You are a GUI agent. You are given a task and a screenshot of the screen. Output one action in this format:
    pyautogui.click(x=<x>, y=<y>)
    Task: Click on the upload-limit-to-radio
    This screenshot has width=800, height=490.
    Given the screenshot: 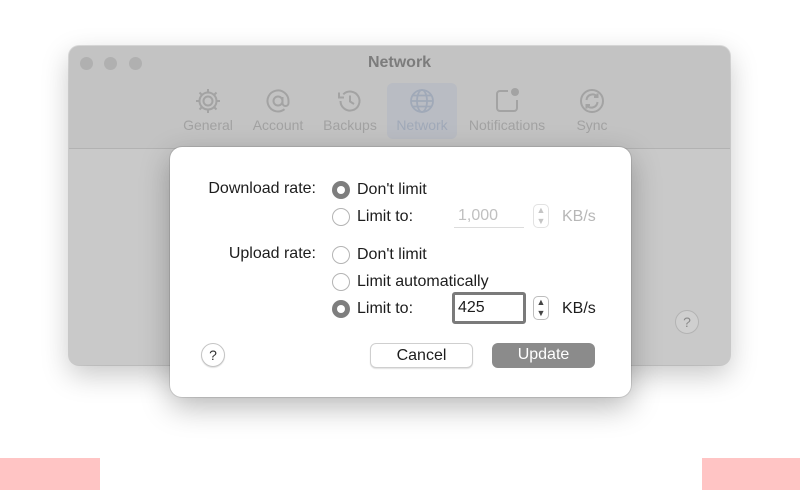 What is the action you would take?
    pyautogui.click(x=341, y=309)
    